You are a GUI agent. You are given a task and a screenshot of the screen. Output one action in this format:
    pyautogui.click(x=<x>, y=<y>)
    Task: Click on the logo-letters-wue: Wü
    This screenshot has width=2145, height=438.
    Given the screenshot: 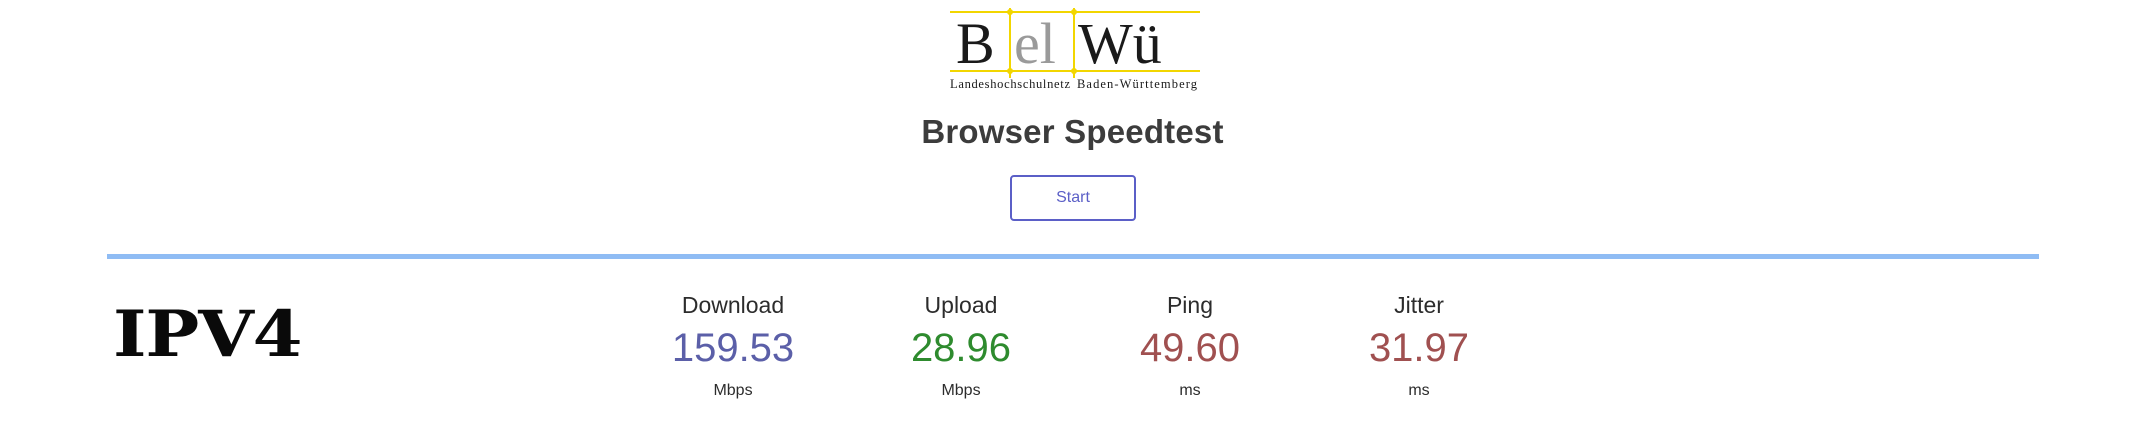 What is the action you would take?
    pyautogui.click(x=1120, y=43)
    